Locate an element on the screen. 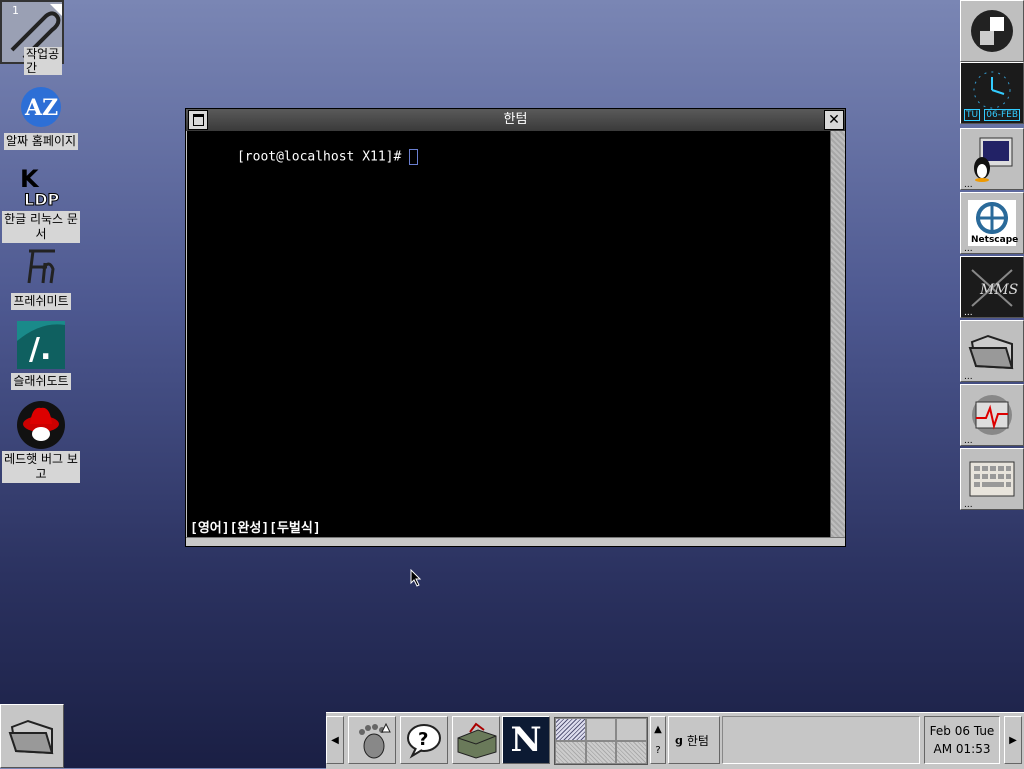 This screenshot has height=769, width=1024. close-icon: ✕ is located at coordinates (834, 120).